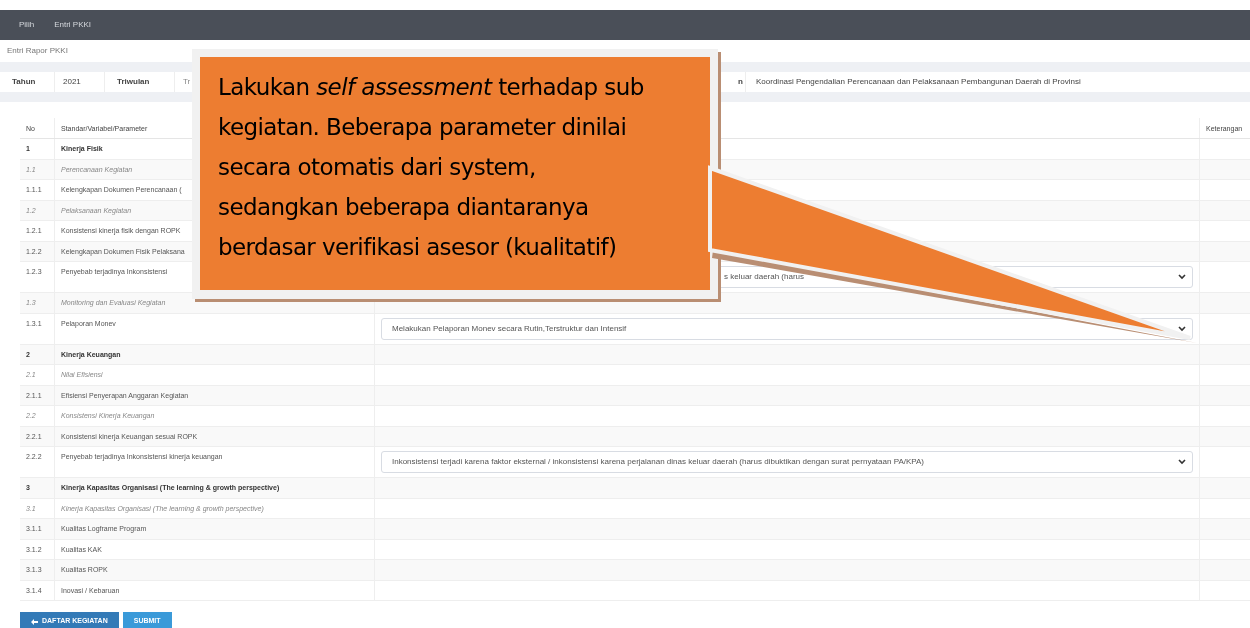 The height and width of the screenshot is (628, 1250). Describe the element at coordinates (27, 25) in the screenshot. I see `nav-link: Pilih` at that location.